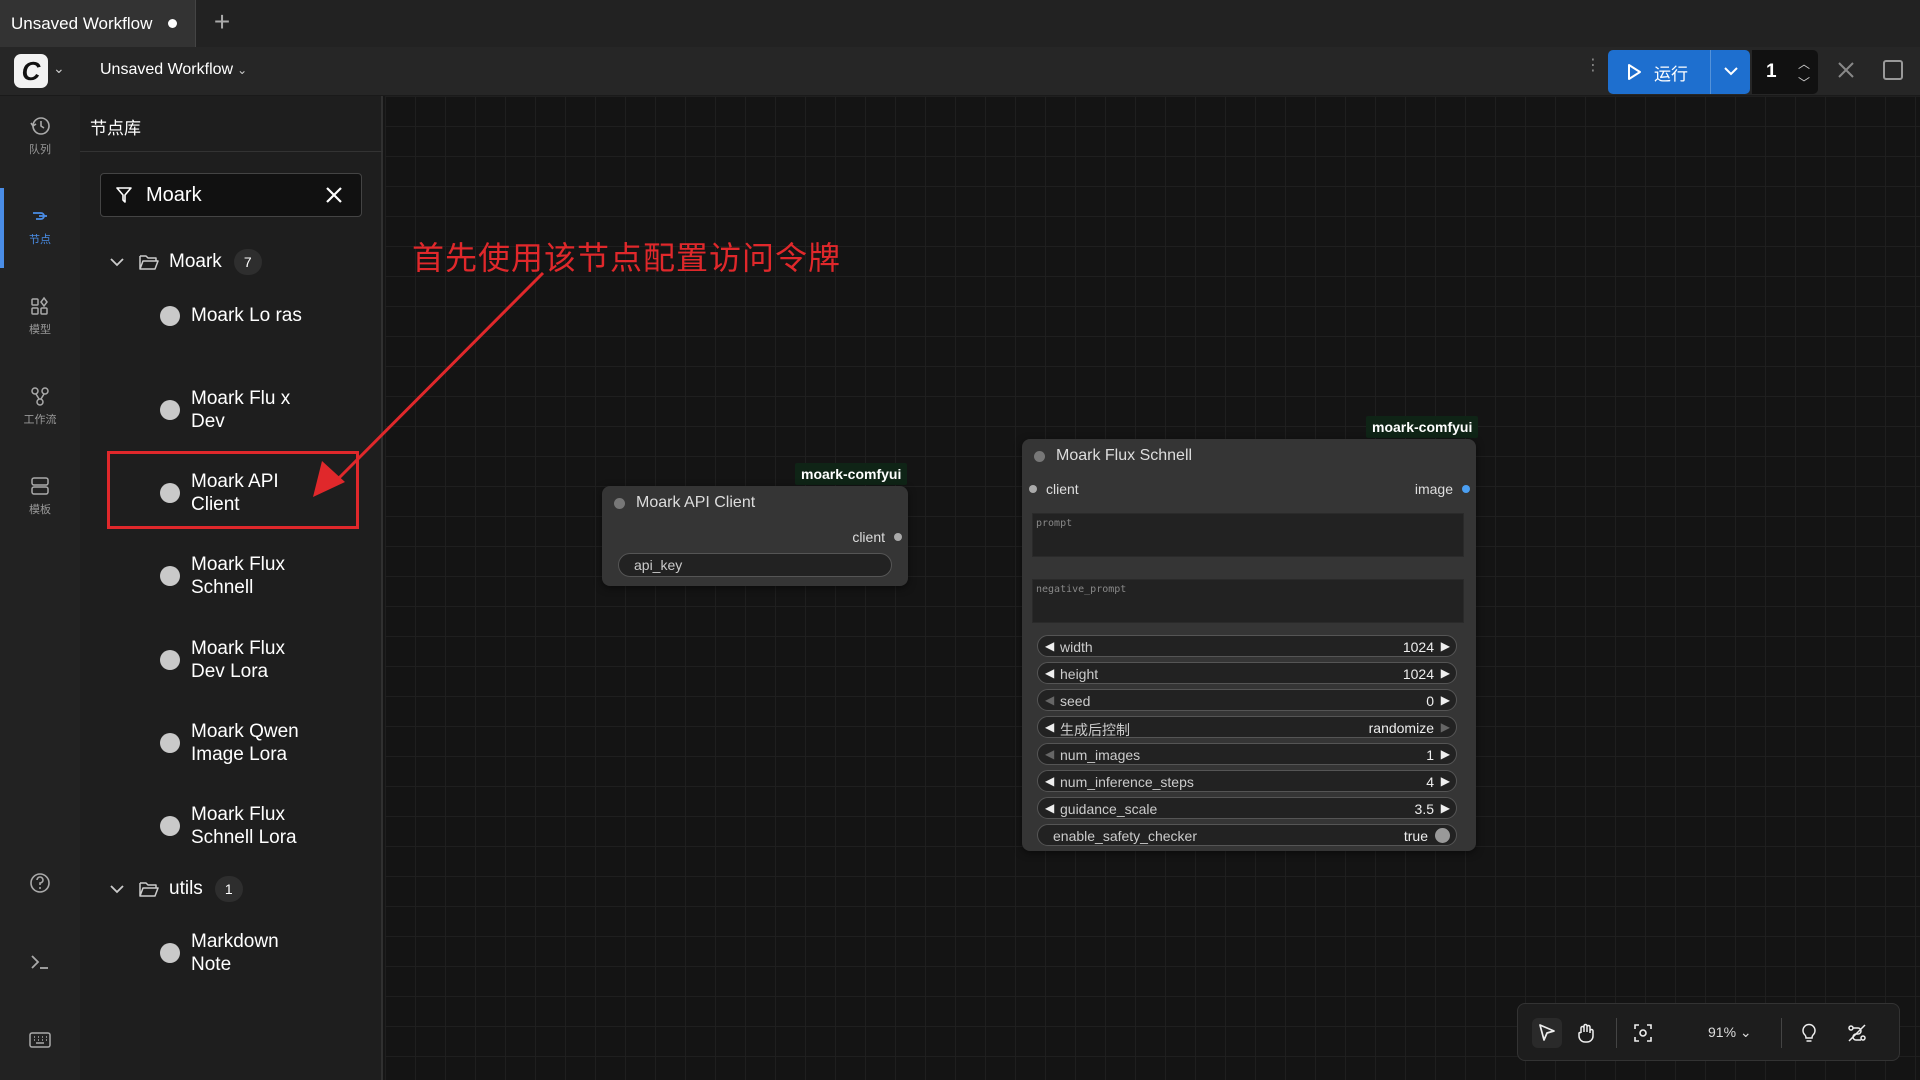  Describe the element at coordinates (1846, 70) in the screenshot. I see `close-icon` at that location.